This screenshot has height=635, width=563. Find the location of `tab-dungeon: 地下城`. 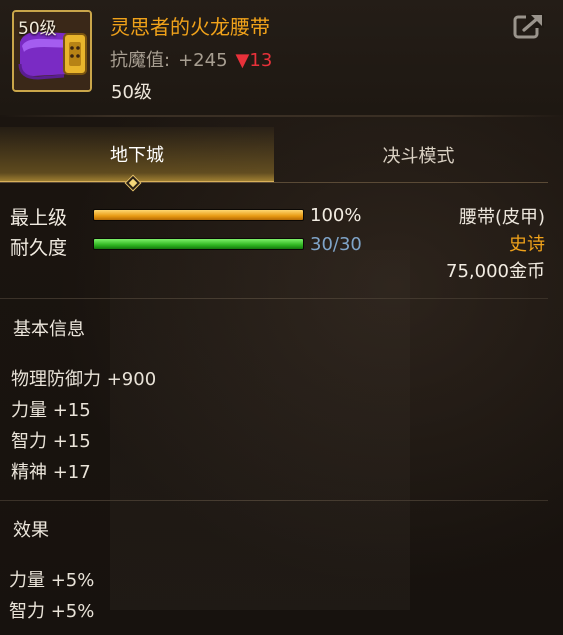

tab-dungeon: 地下城 is located at coordinates (137, 155).